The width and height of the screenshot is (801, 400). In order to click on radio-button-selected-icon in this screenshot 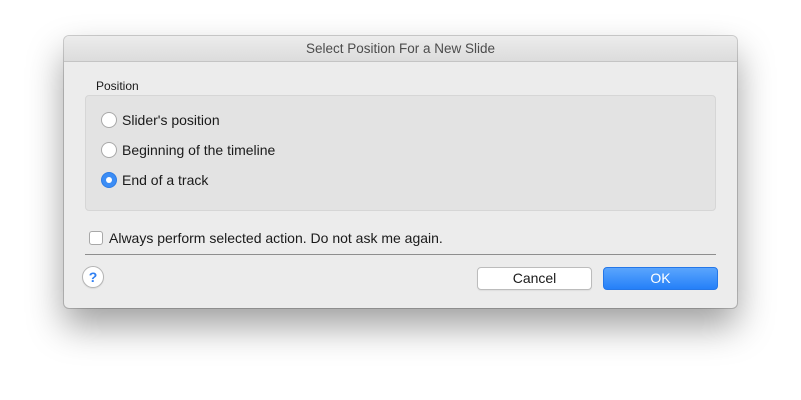, I will do `click(109, 180)`.